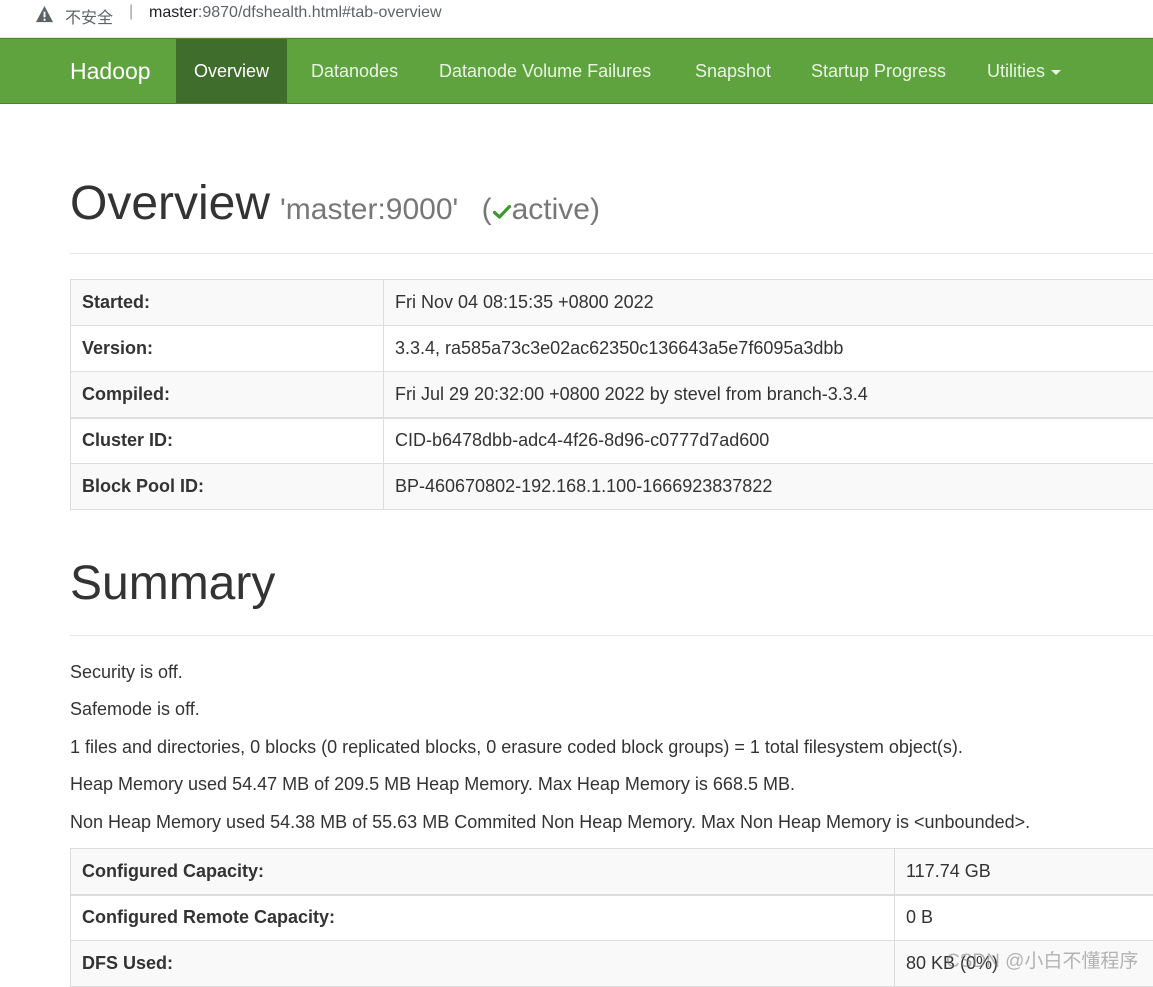  What do you see at coordinates (89, 16) in the screenshot?
I see `security-status-label: 不安全` at bounding box center [89, 16].